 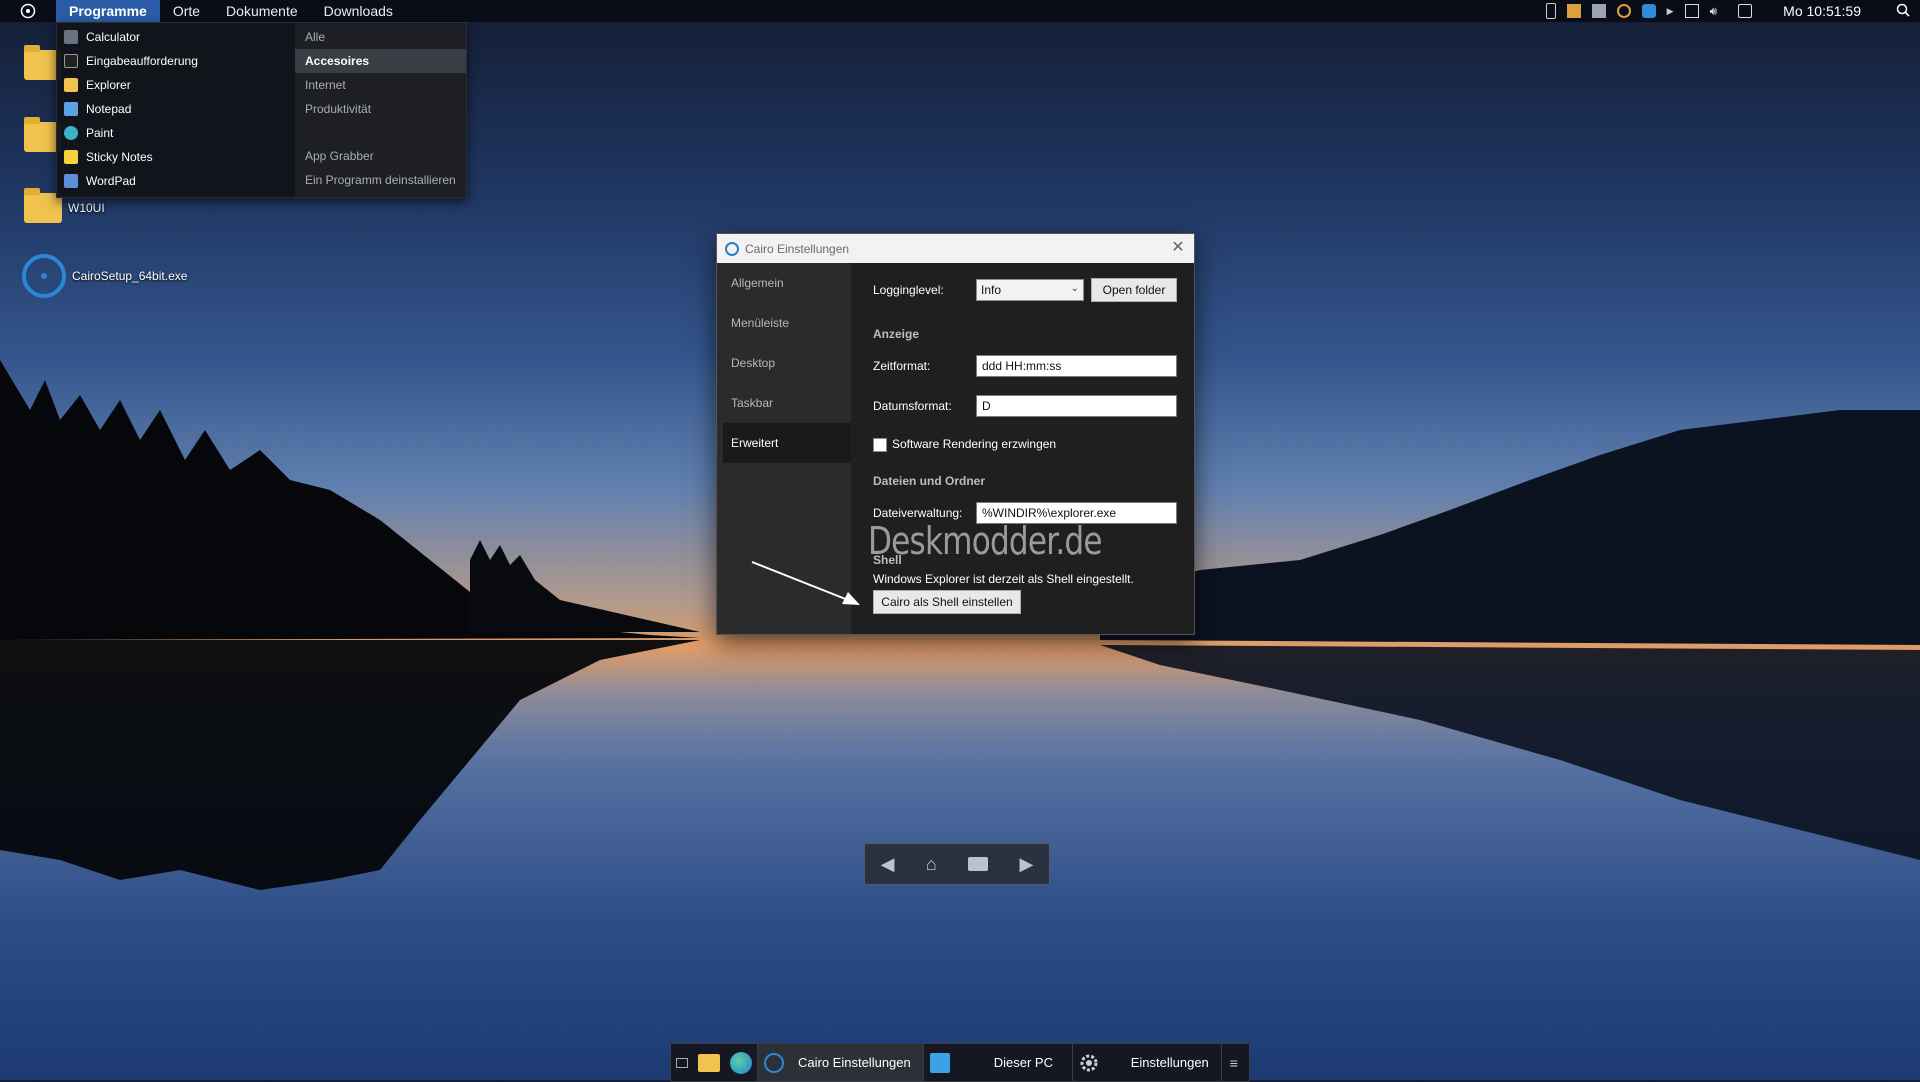 What do you see at coordinates (896, 334) in the screenshot?
I see `section-anzeige: Anzeige` at bounding box center [896, 334].